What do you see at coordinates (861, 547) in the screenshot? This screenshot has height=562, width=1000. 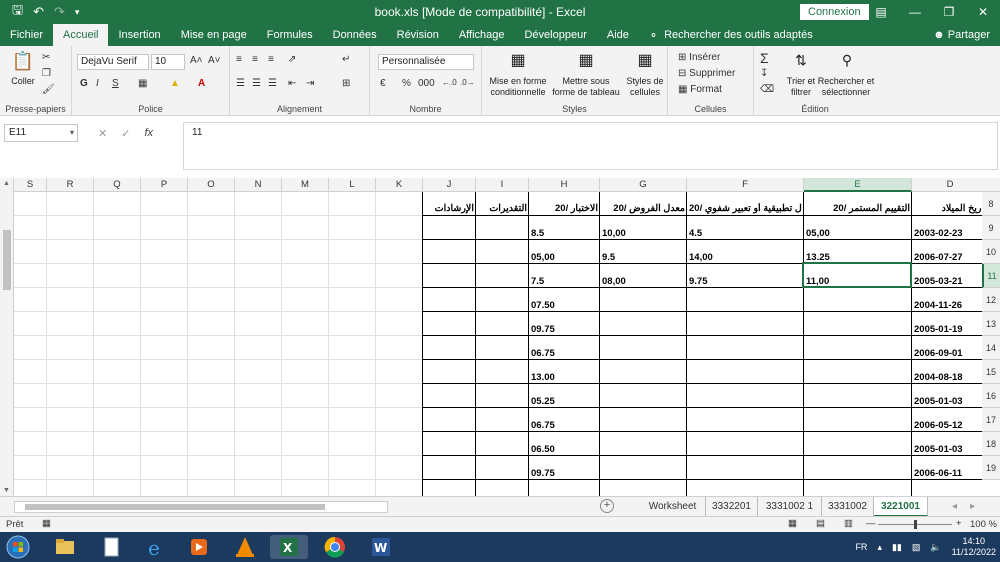 I see `language-indicator: FR` at bounding box center [861, 547].